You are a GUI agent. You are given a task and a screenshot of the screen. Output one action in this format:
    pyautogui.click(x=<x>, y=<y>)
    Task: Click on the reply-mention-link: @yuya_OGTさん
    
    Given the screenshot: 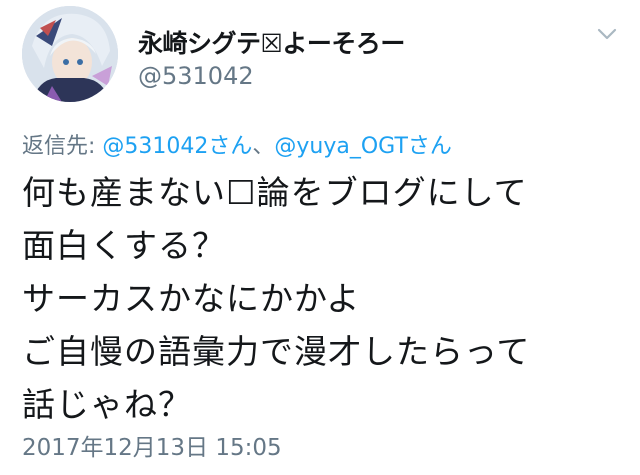 What is the action you would take?
    pyautogui.click(x=362, y=146)
    